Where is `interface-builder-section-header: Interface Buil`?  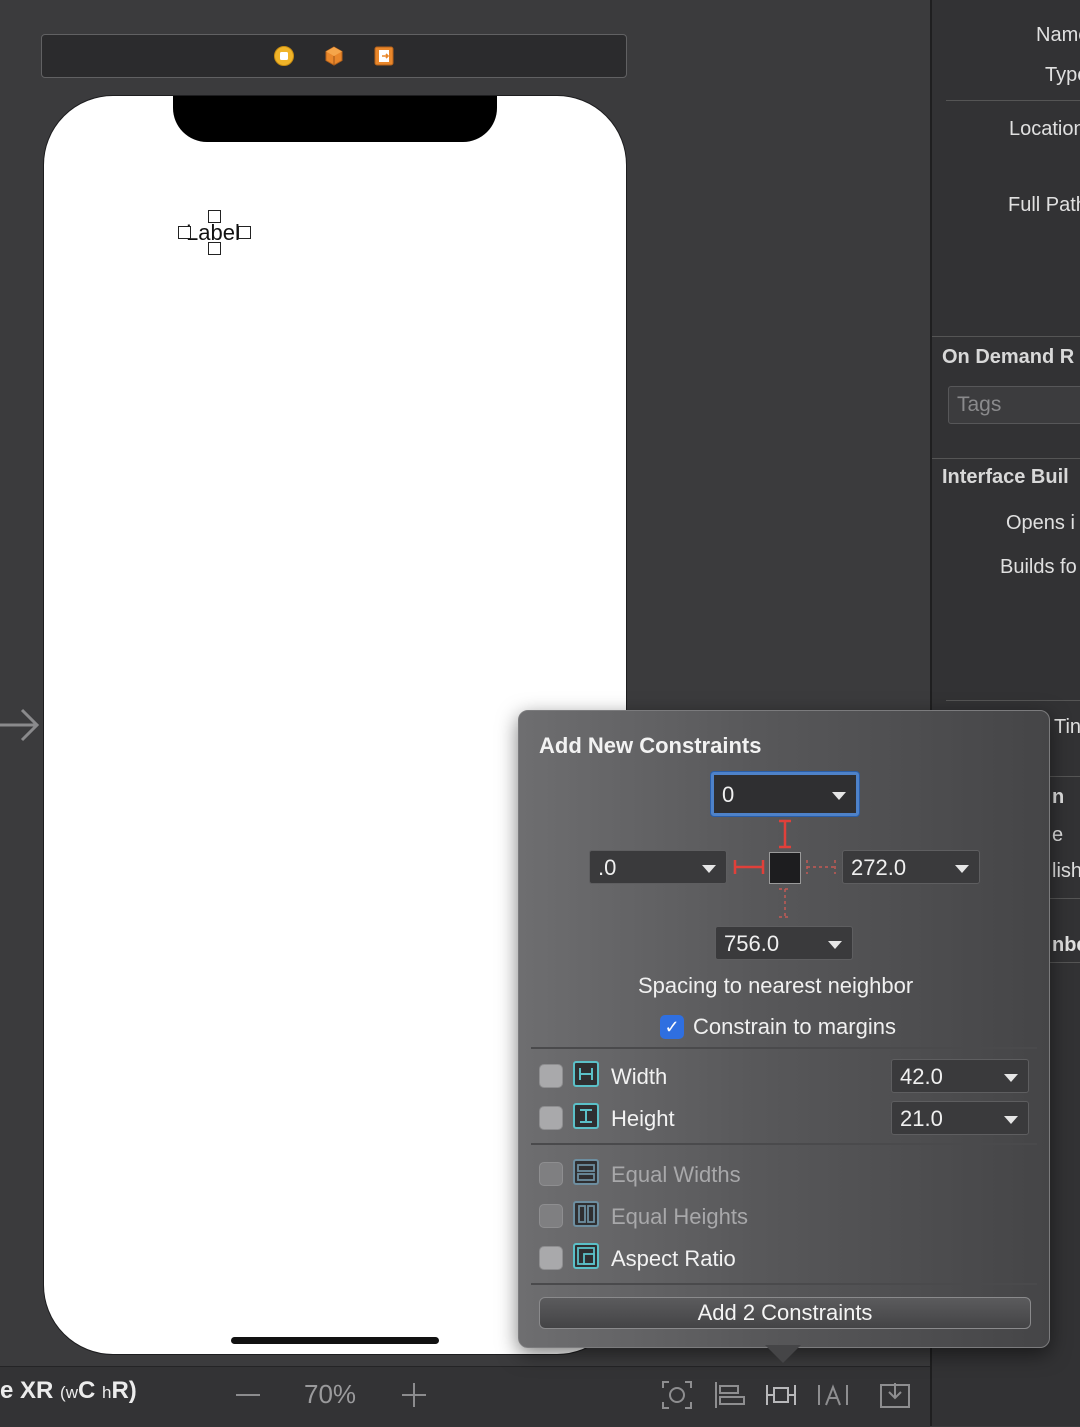
interface-builder-section-header: Interface Buil is located at coordinates (1005, 477).